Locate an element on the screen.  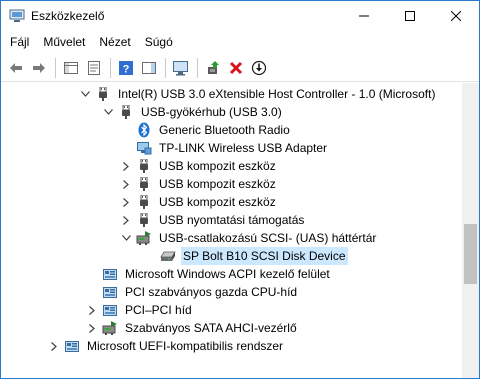
vertical-scrollbar is located at coordinates (470, 230).